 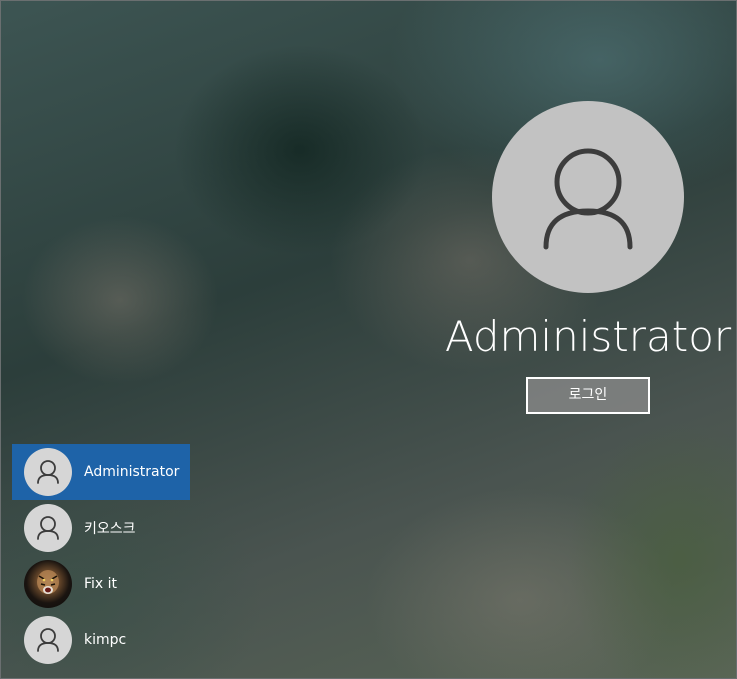 I want to click on user-item-label: 키오스크, so click(x=110, y=529).